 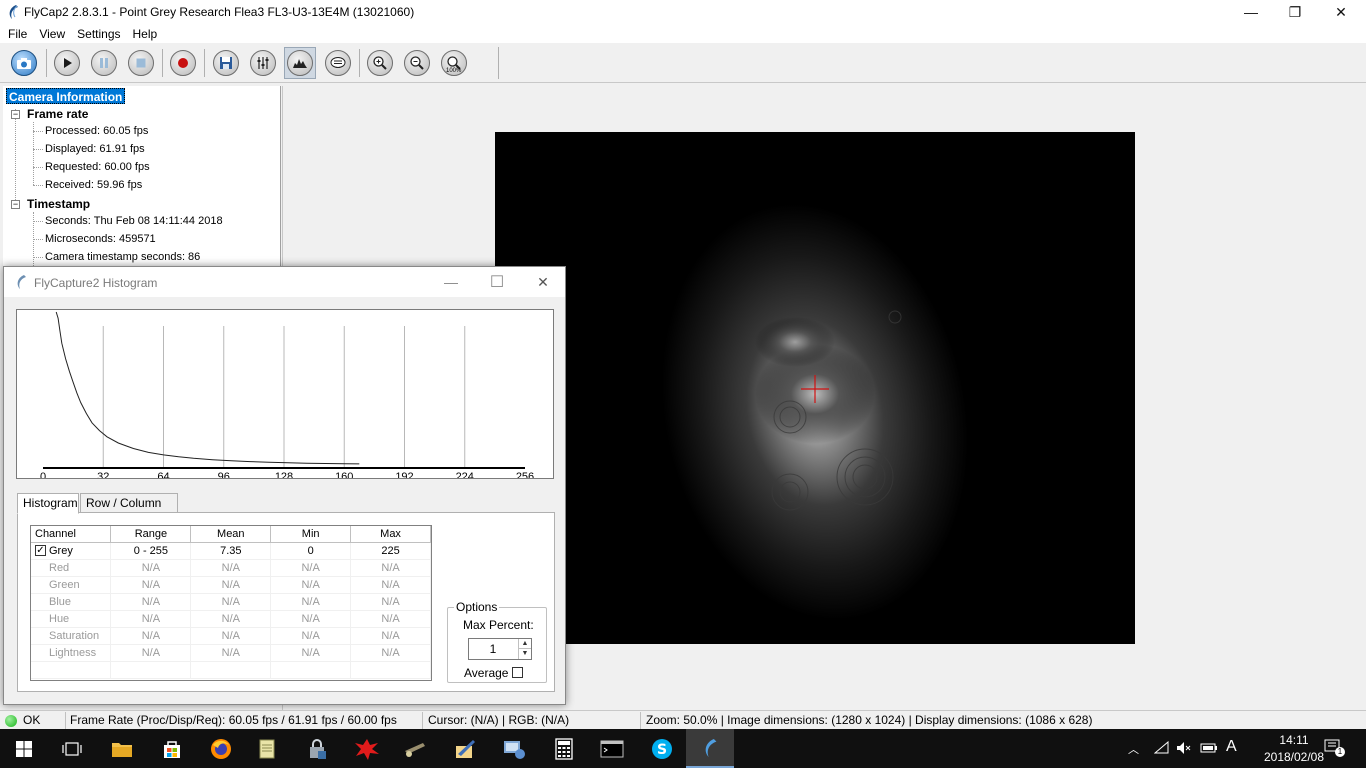 What do you see at coordinates (183, 63) in the screenshot?
I see `record-button` at bounding box center [183, 63].